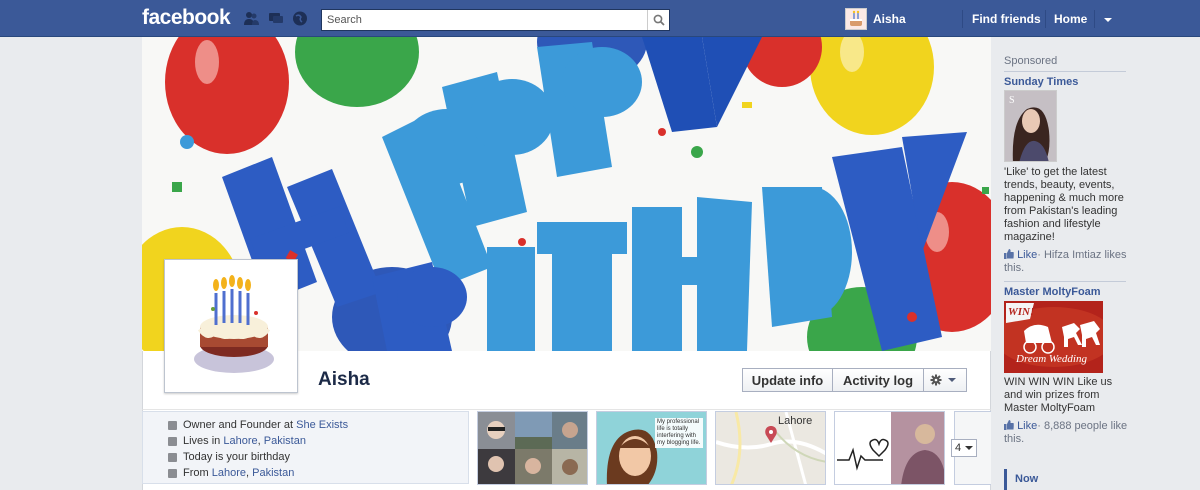 The width and height of the screenshot is (1200, 490). I want to click on about-from: From Lahore, Pakistan, so click(231, 473).